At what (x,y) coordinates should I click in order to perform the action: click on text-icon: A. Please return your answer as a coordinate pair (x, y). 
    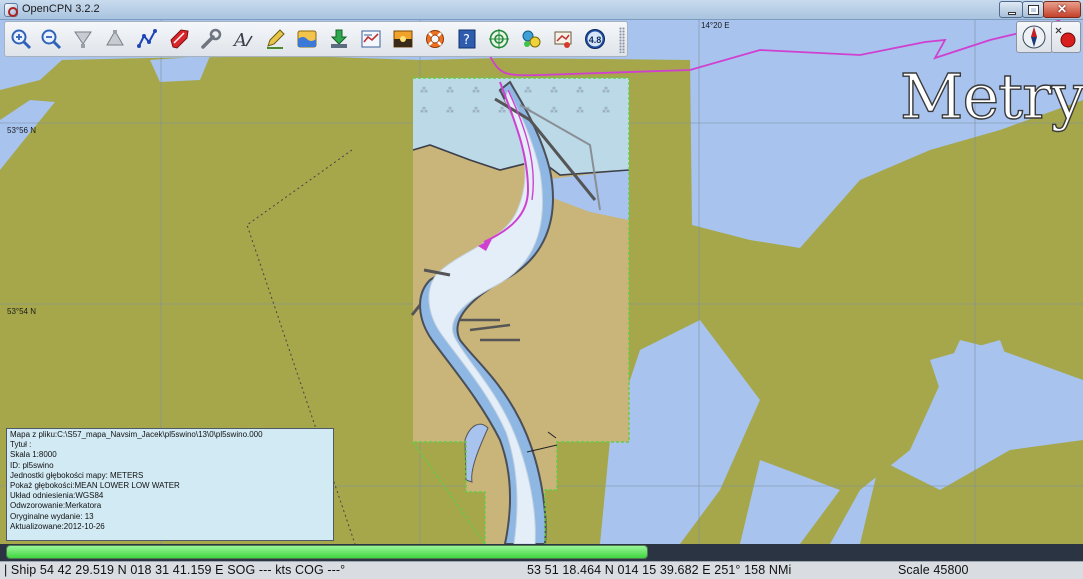
    Looking at the image, I should click on (242, 40).